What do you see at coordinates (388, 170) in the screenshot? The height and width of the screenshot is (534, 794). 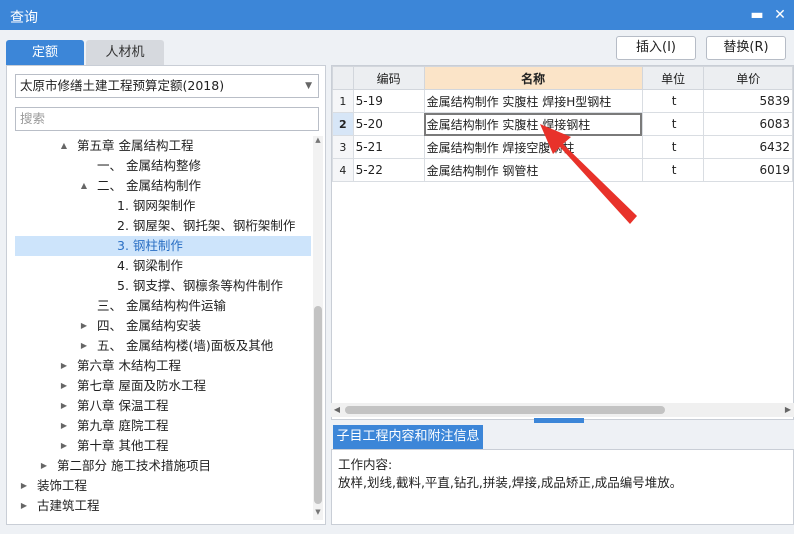 I see `cell-code: 5-22` at bounding box center [388, 170].